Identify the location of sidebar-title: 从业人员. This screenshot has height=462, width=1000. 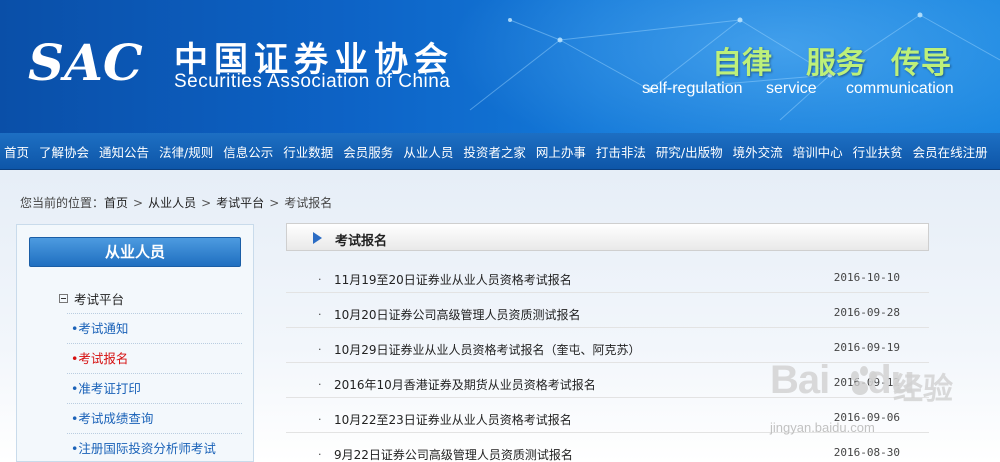
(135, 252).